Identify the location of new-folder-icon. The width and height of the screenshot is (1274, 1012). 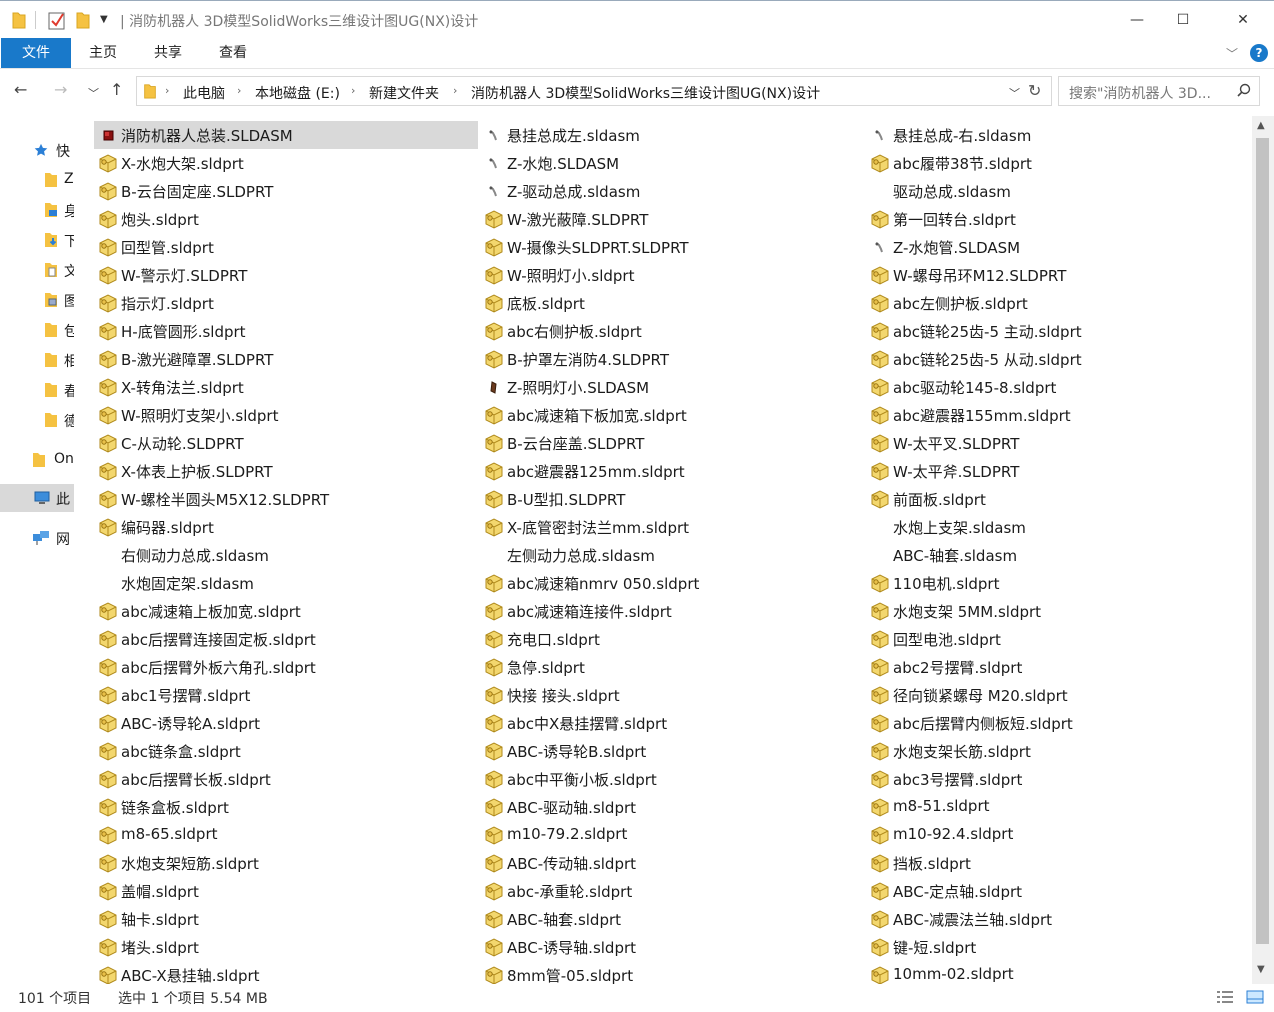
(83, 20).